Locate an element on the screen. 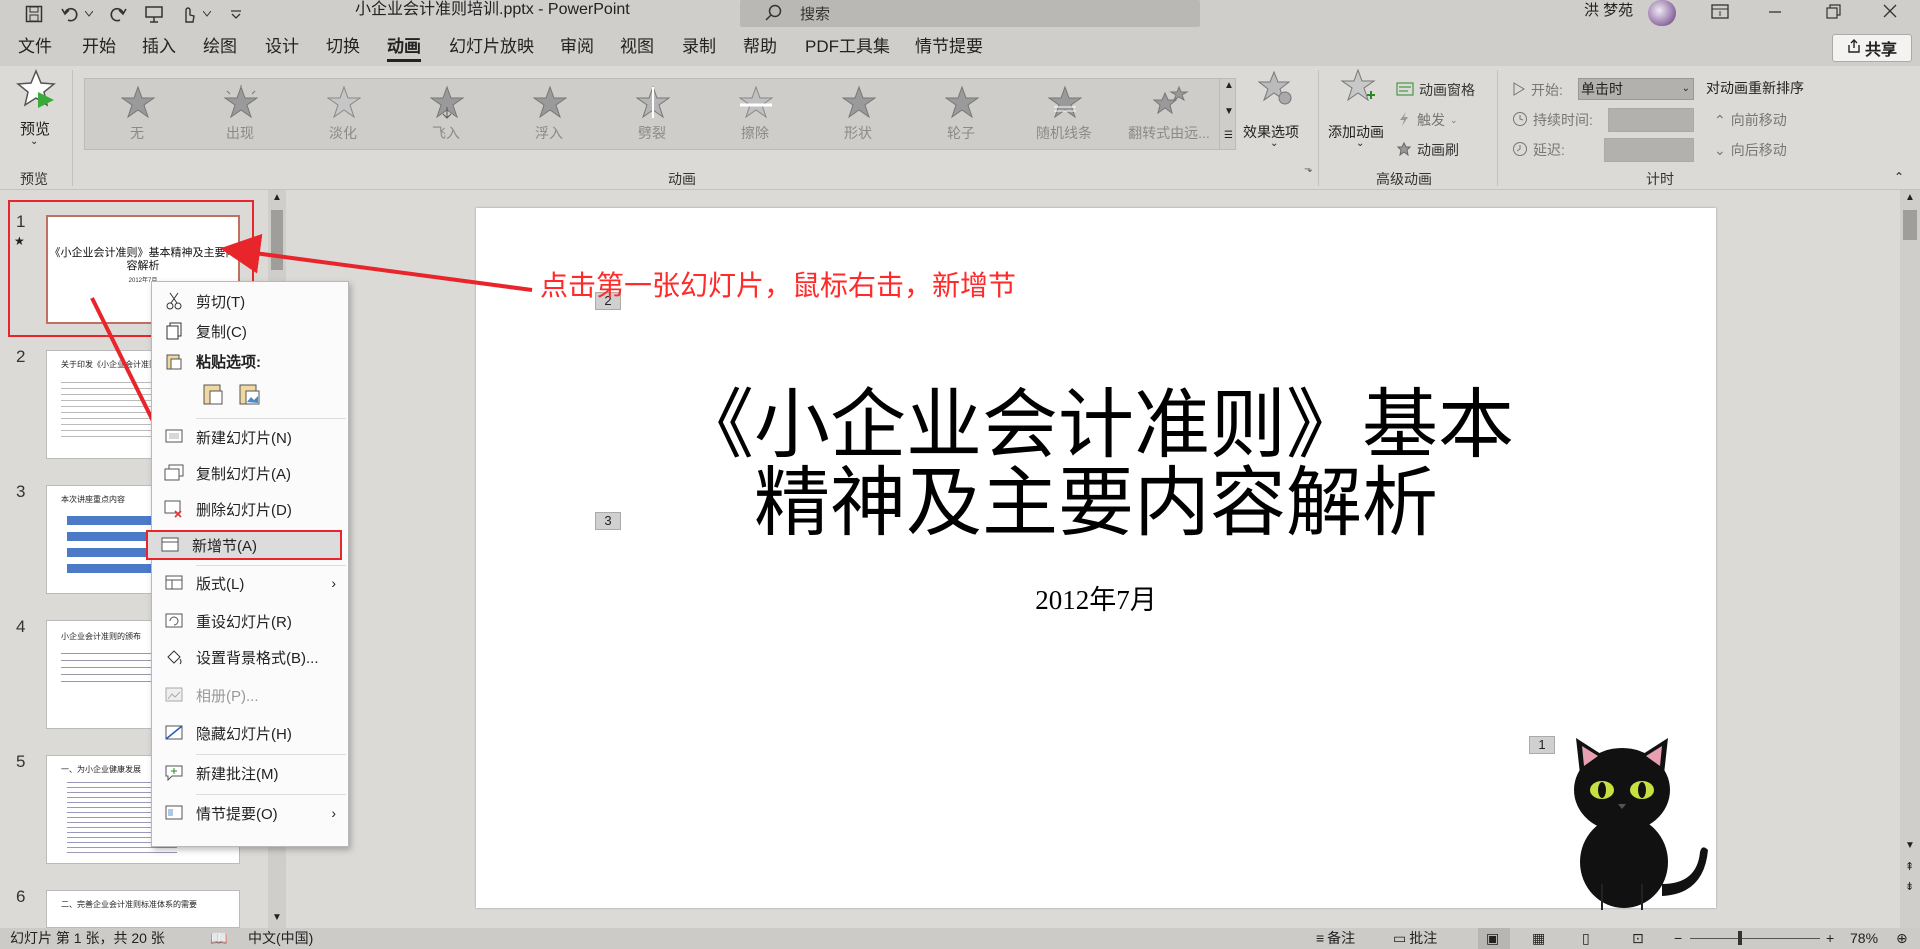 Image resolution: width=1920 pixels, height=949 pixels. menu-new-comment: 新建批注(M) is located at coordinates (250, 773).